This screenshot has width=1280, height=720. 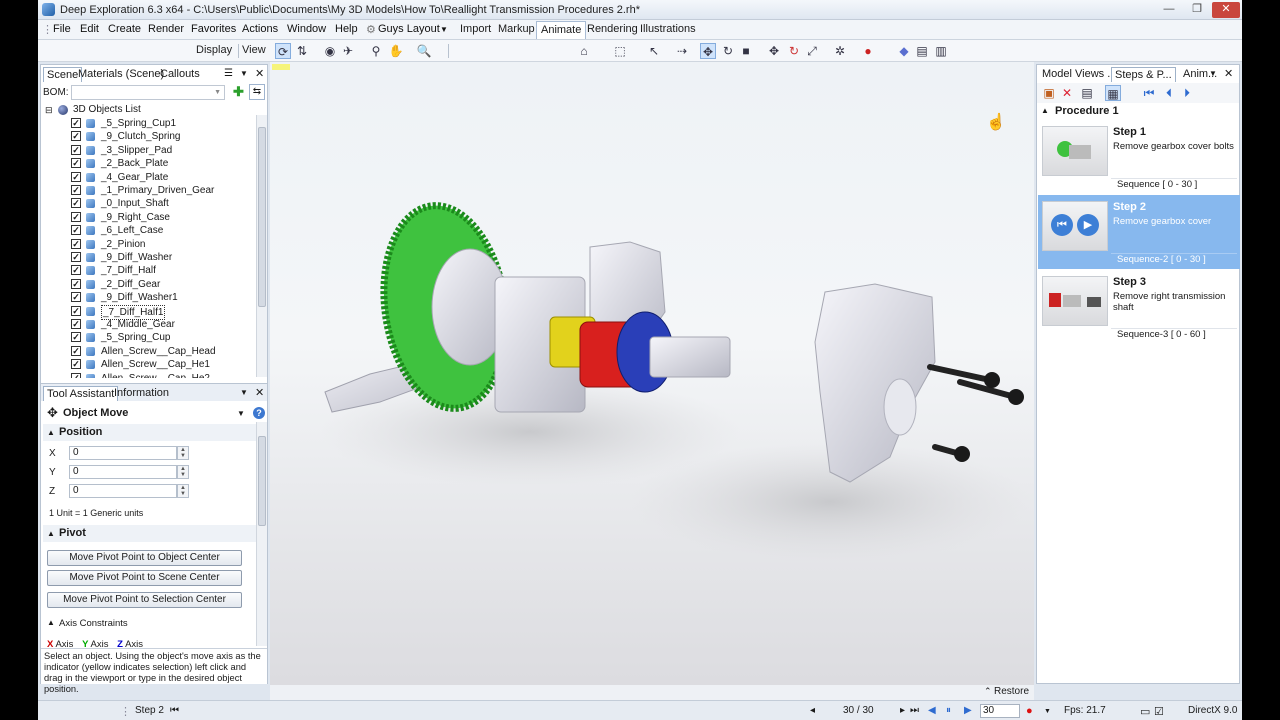 I want to click on menu-file: File, so click(x=62, y=29).